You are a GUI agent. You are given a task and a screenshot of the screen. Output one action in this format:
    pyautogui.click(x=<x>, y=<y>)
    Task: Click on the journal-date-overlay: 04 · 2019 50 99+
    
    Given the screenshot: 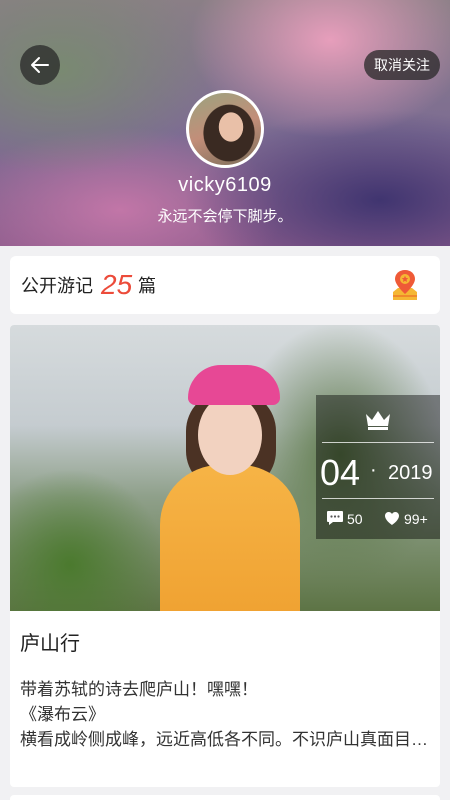 What is the action you would take?
    pyautogui.click(x=378, y=467)
    